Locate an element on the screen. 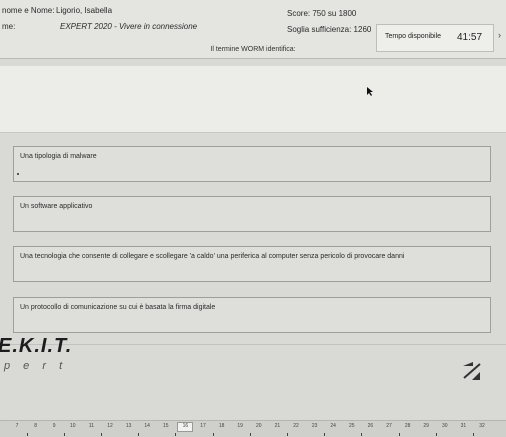 This screenshot has height=437, width=506. answer-option-2: Un software applicativo is located at coordinates (252, 214).